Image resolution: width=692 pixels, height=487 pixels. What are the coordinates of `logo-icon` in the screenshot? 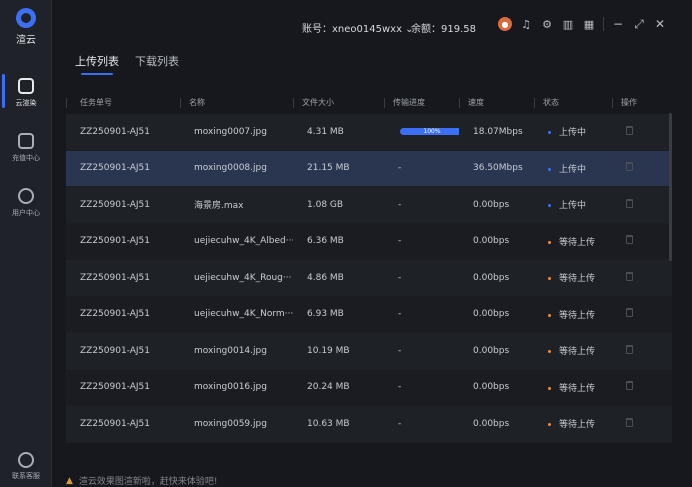 It's located at (26, 18).